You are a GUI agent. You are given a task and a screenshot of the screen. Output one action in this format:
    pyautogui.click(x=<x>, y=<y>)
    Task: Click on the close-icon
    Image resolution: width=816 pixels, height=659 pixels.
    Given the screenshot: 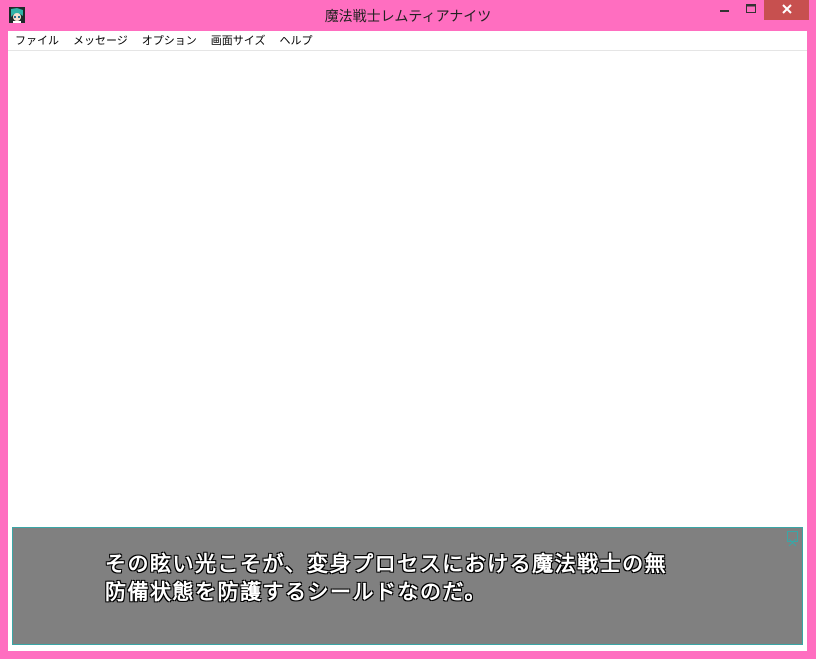 What is the action you would take?
    pyautogui.click(x=786, y=10)
    